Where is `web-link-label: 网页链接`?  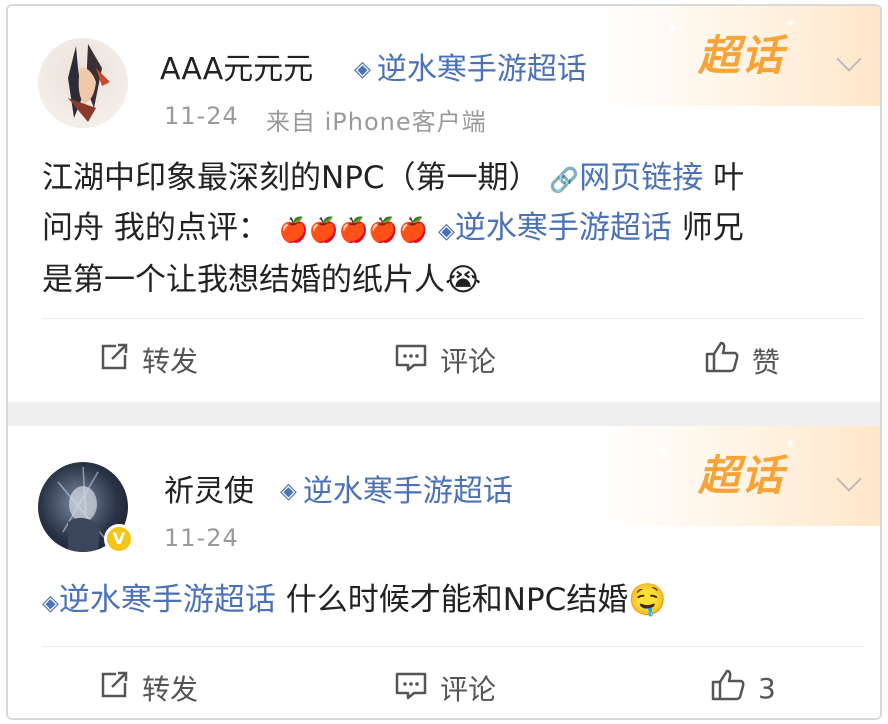 web-link-label: 网页链接 is located at coordinates (641, 178).